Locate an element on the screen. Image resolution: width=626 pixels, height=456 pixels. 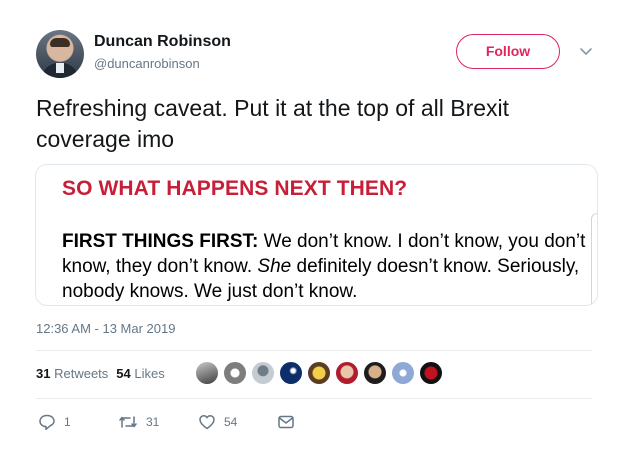
retweets-count: 31 is located at coordinates (43, 373).